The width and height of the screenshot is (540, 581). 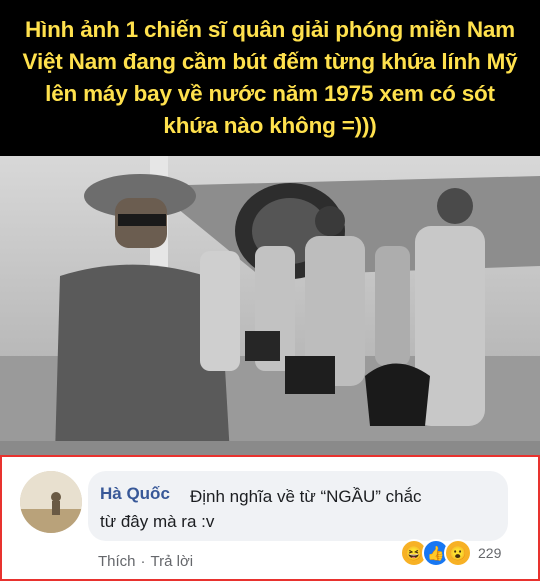 I want to click on reply-link: Trả lời, so click(x=172, y=561).